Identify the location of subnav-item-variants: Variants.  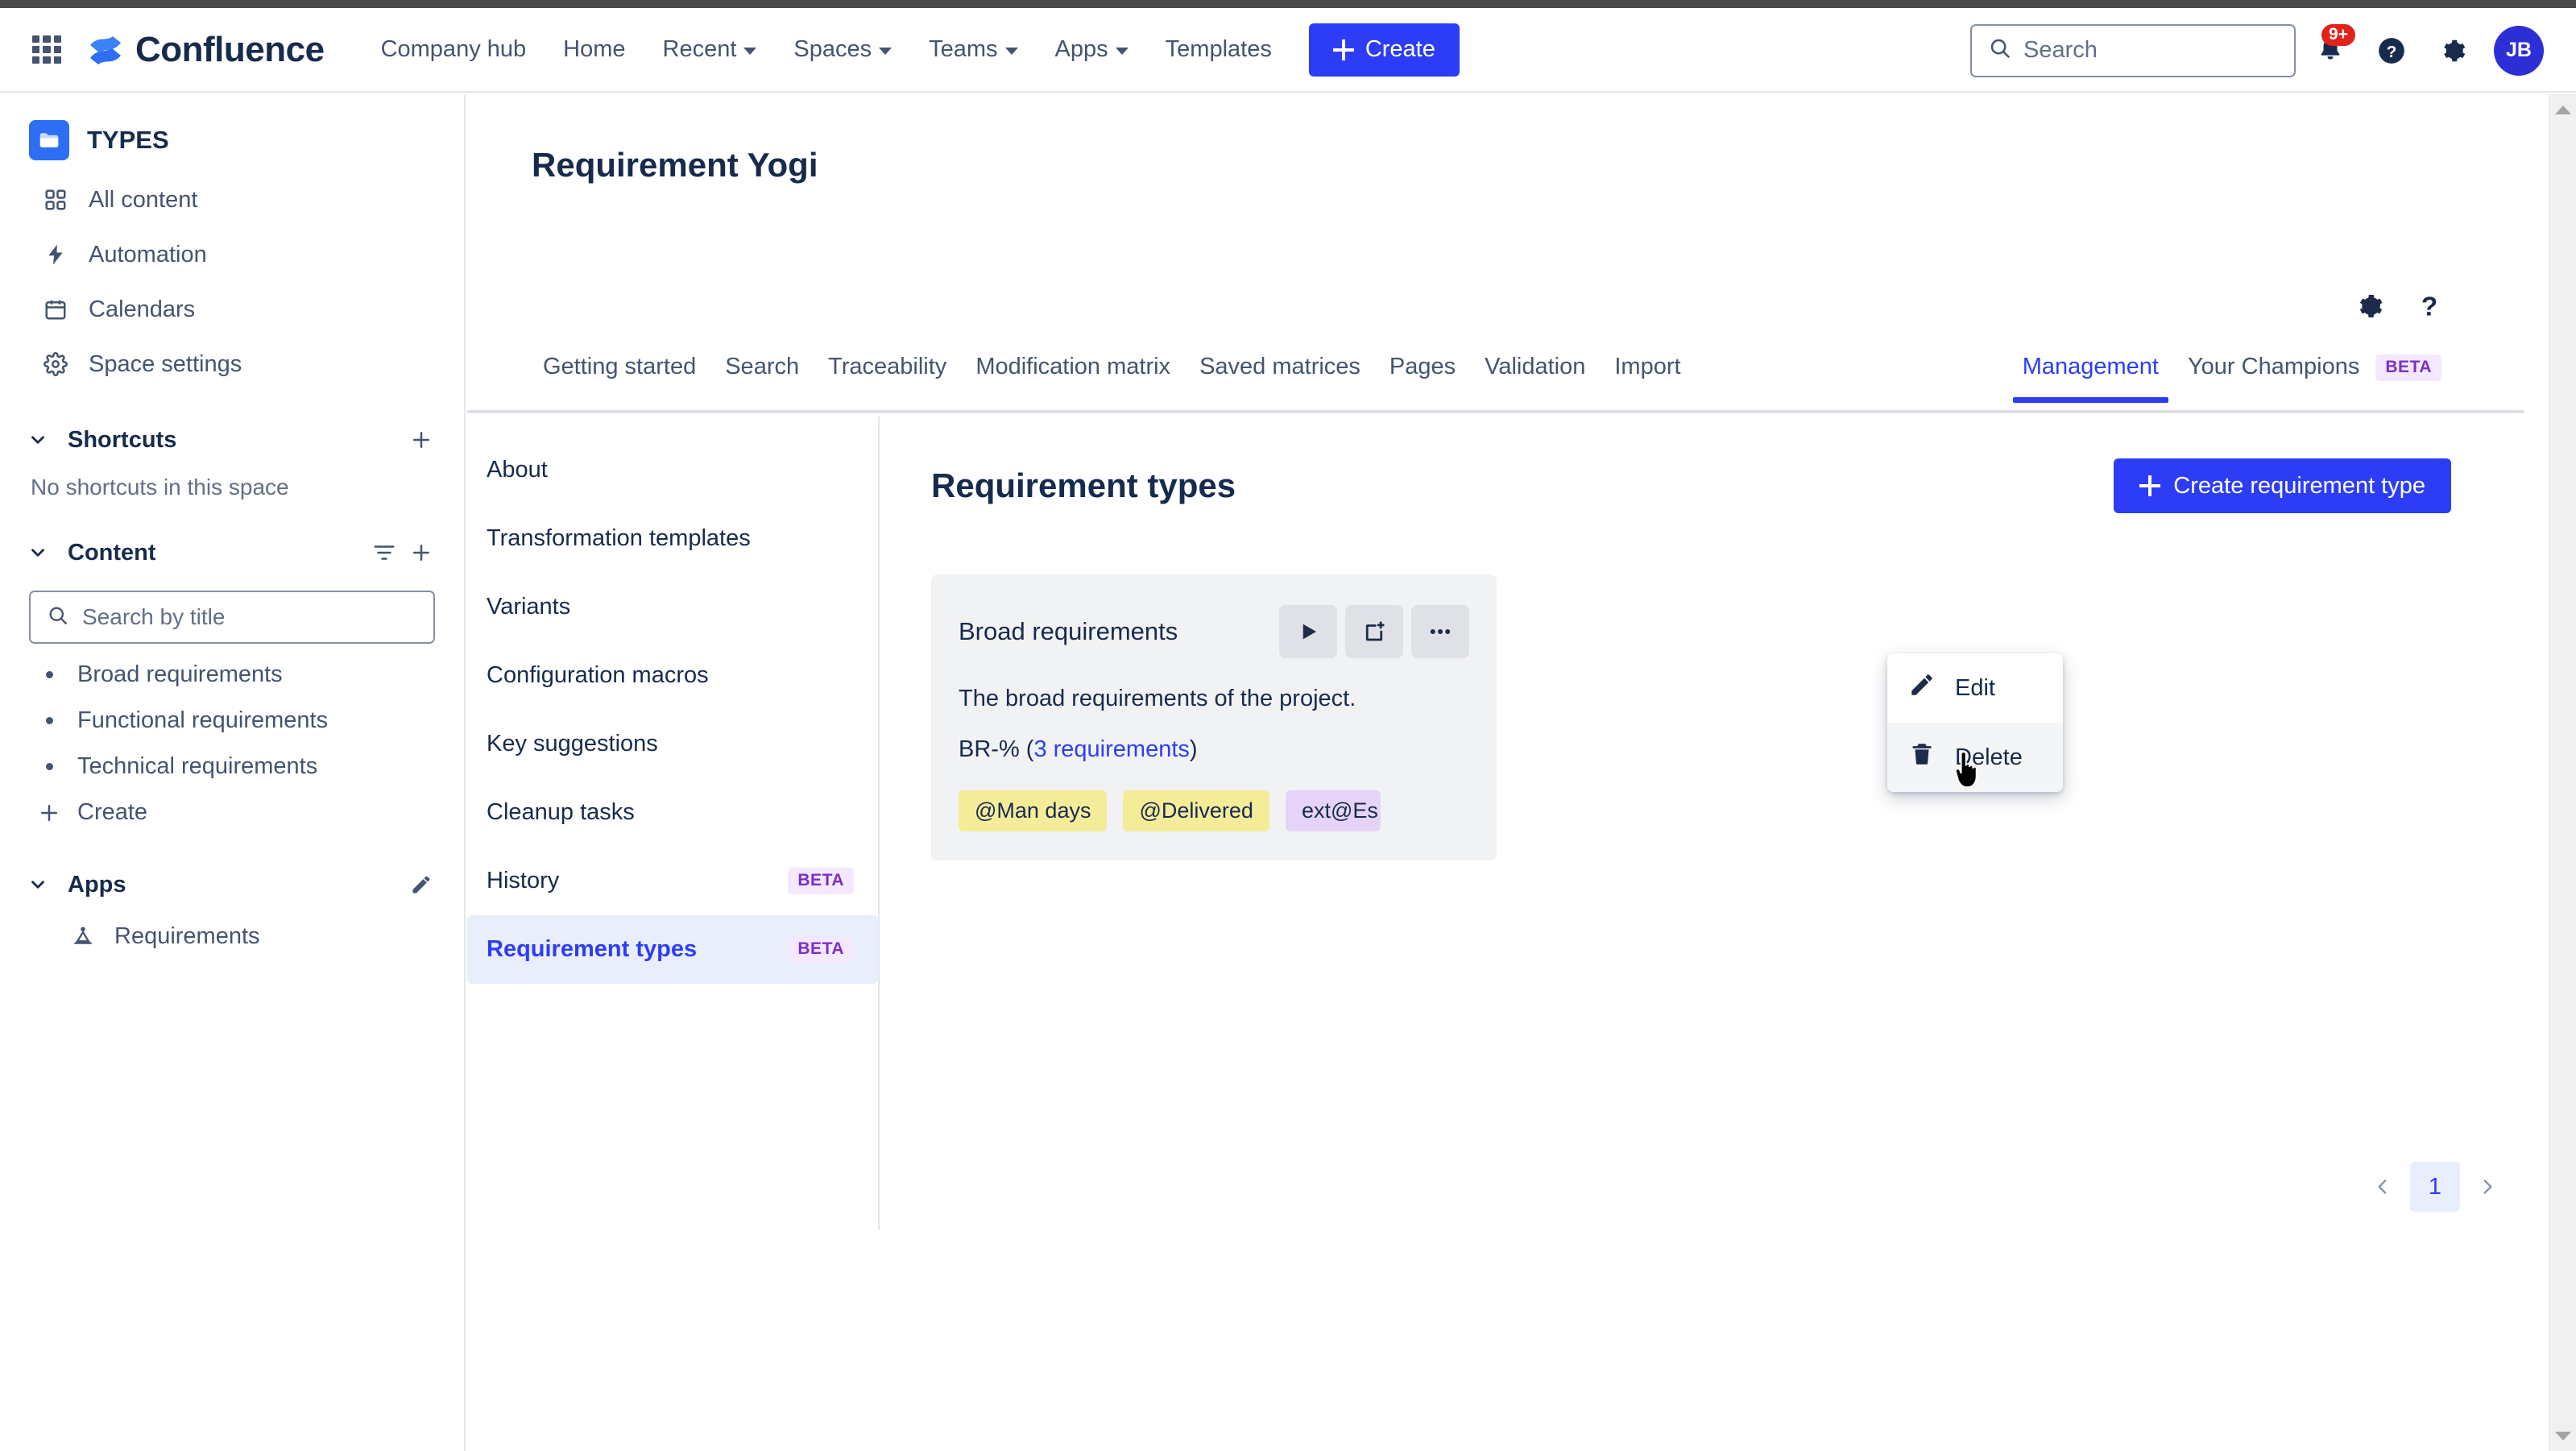
(672, 607).